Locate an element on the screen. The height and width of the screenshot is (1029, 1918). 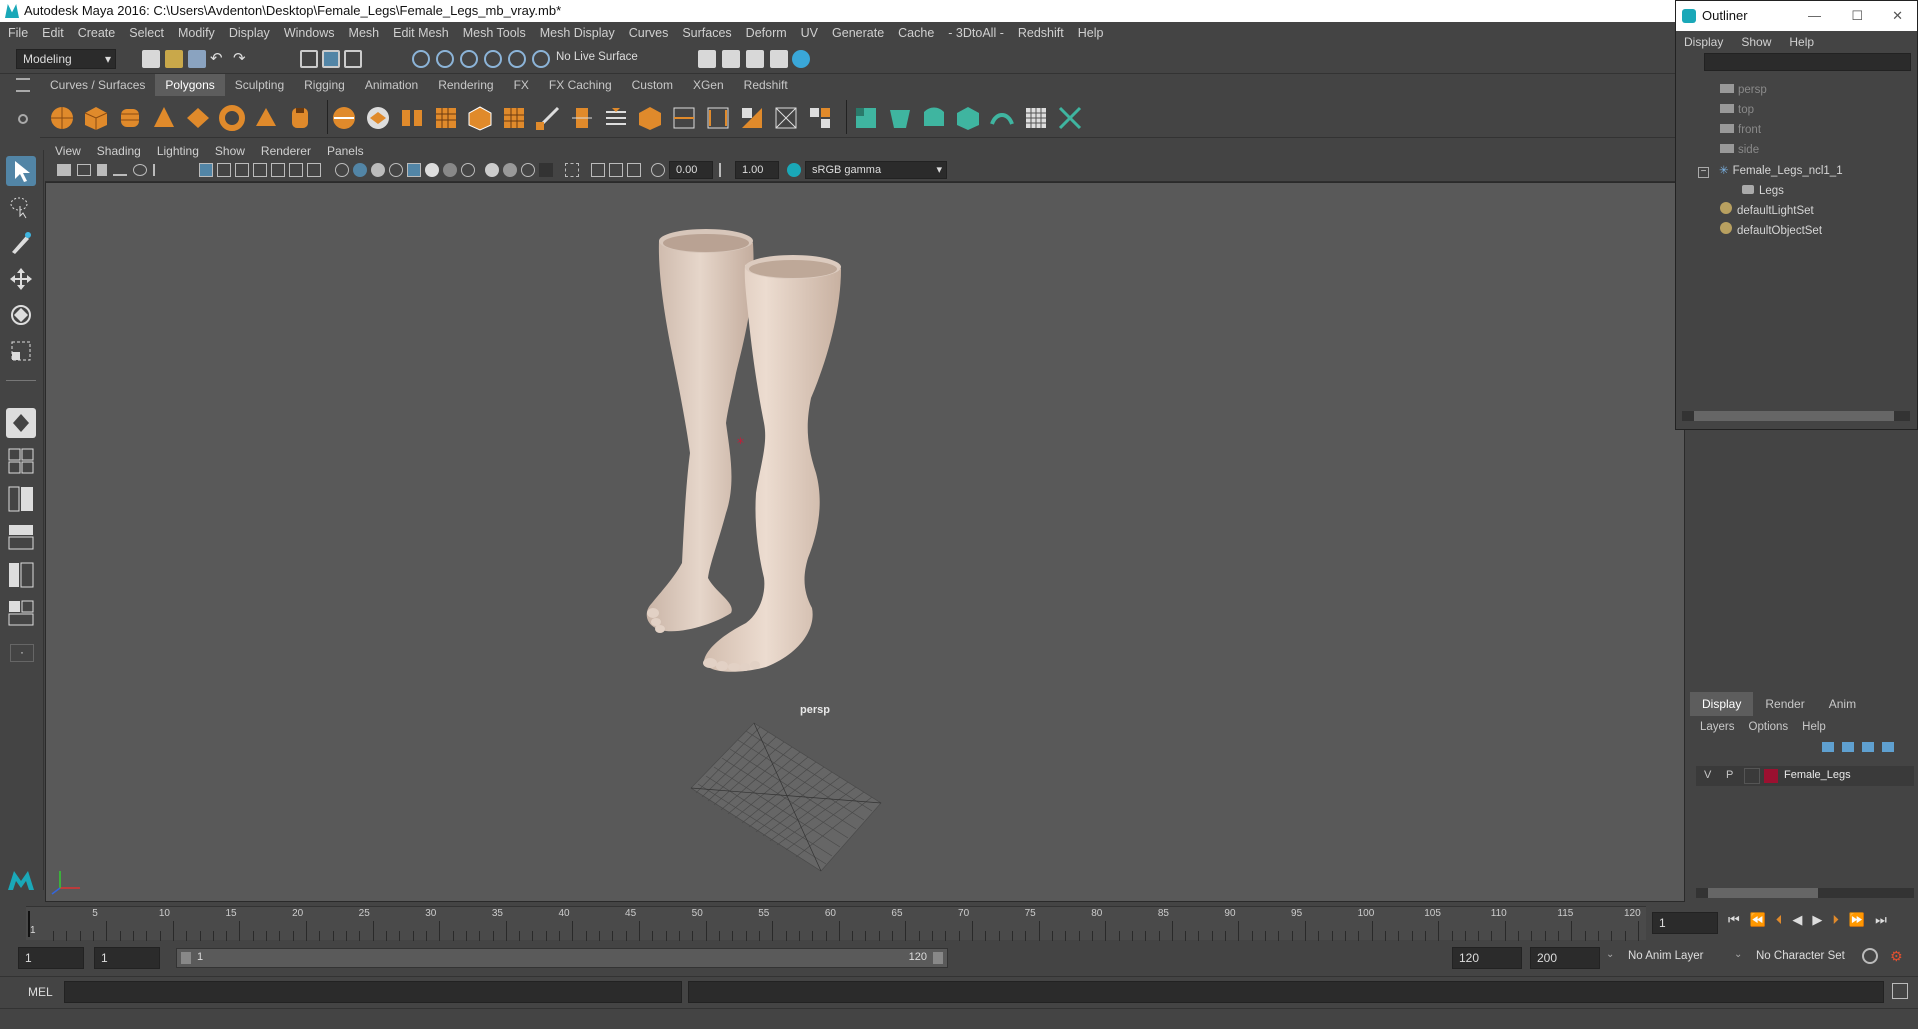
menu-uv: UV is located at coordinates (809, 33).